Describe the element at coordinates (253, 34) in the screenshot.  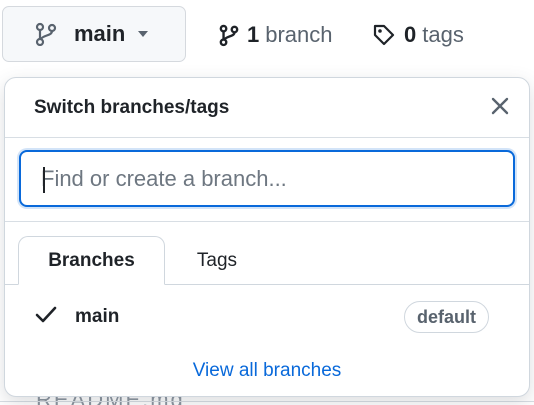
I see `branches-count: 1` at that location.